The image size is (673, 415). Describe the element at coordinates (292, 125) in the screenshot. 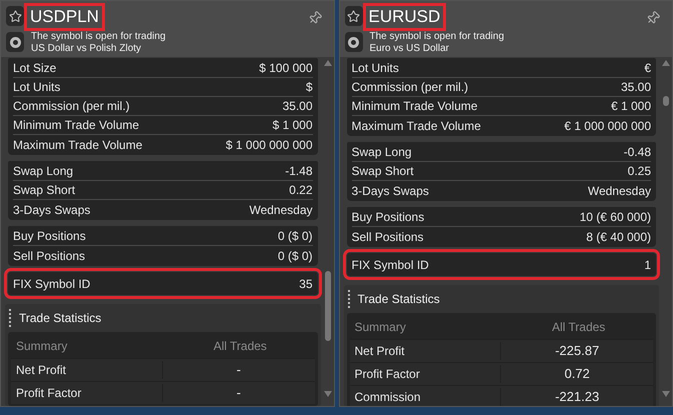

I see `row-value: $ 1 000` at that location.